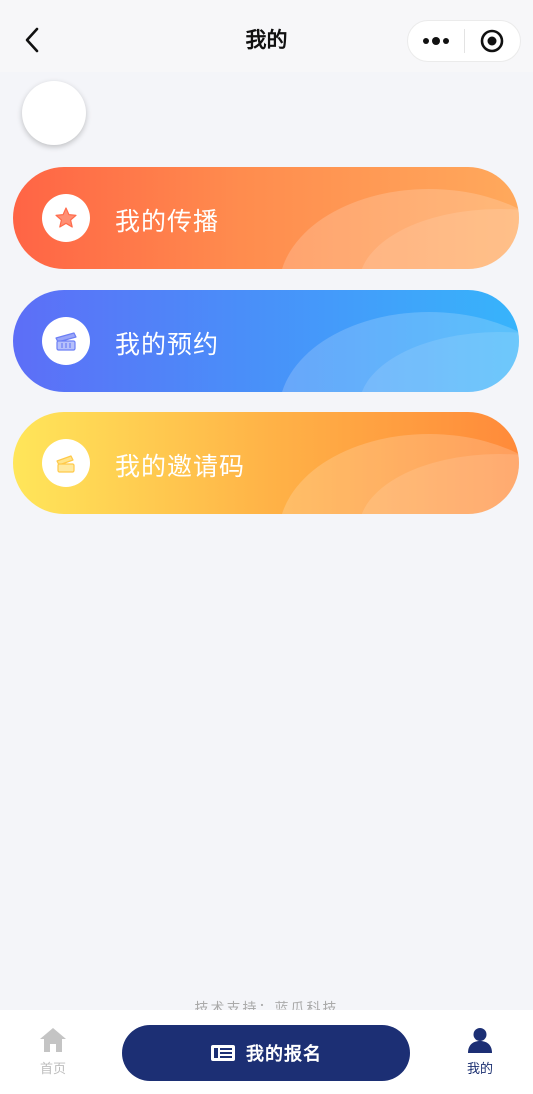  Describe the element at coordinates (167, 221) in the screenshot. I see `menu-label: 我的传播` at that location.